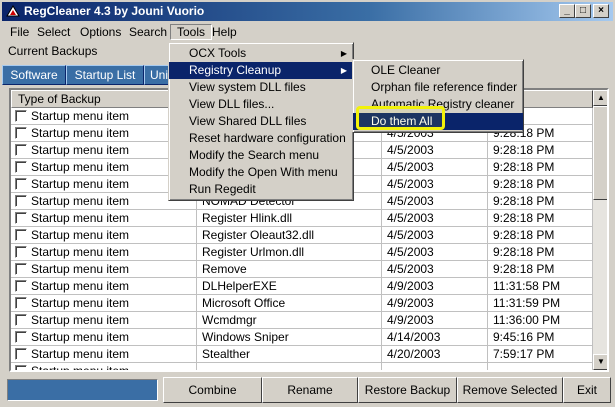  Describe the element at coordinates (435, 354) in the screenshot. I see `cell-date: 4/20/2003` at that location.